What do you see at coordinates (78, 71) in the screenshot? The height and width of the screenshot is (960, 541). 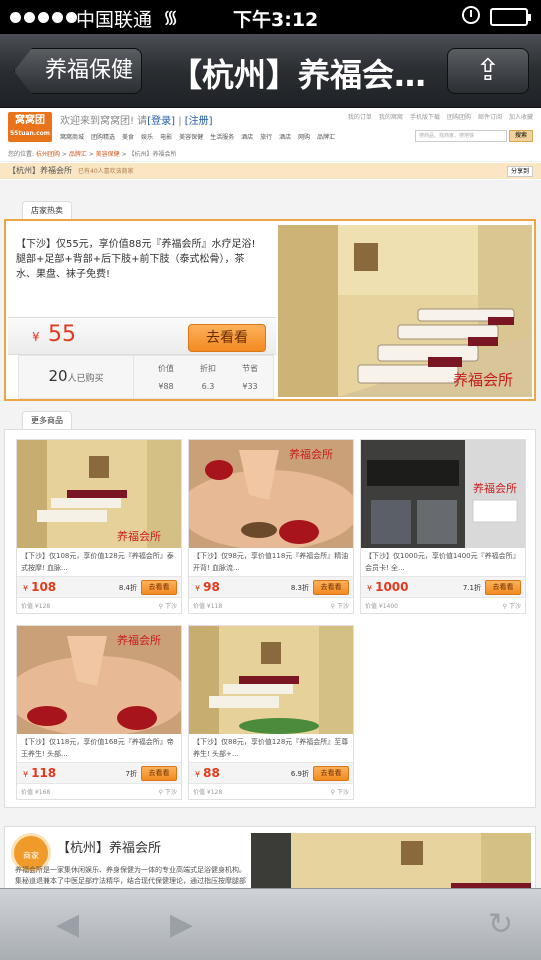 I see `back-button: 养福保健` at bounding box center [78, 71].